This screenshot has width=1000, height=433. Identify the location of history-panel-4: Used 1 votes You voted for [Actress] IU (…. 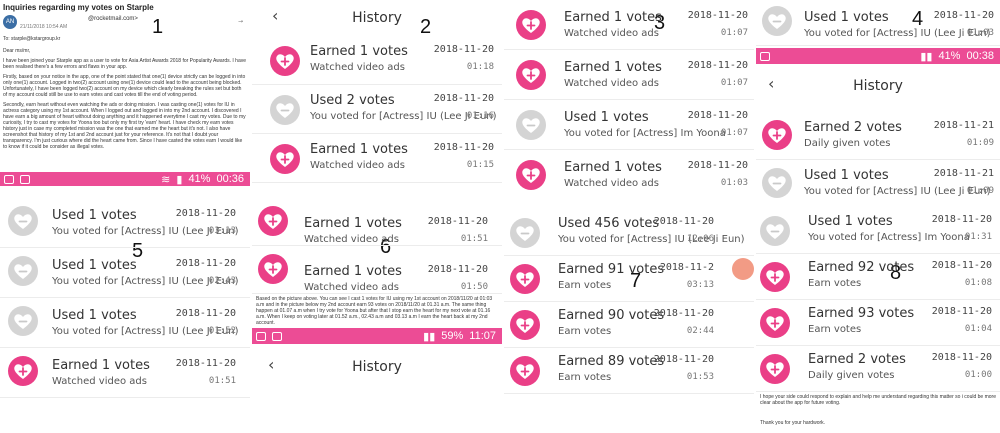
(878, 99).